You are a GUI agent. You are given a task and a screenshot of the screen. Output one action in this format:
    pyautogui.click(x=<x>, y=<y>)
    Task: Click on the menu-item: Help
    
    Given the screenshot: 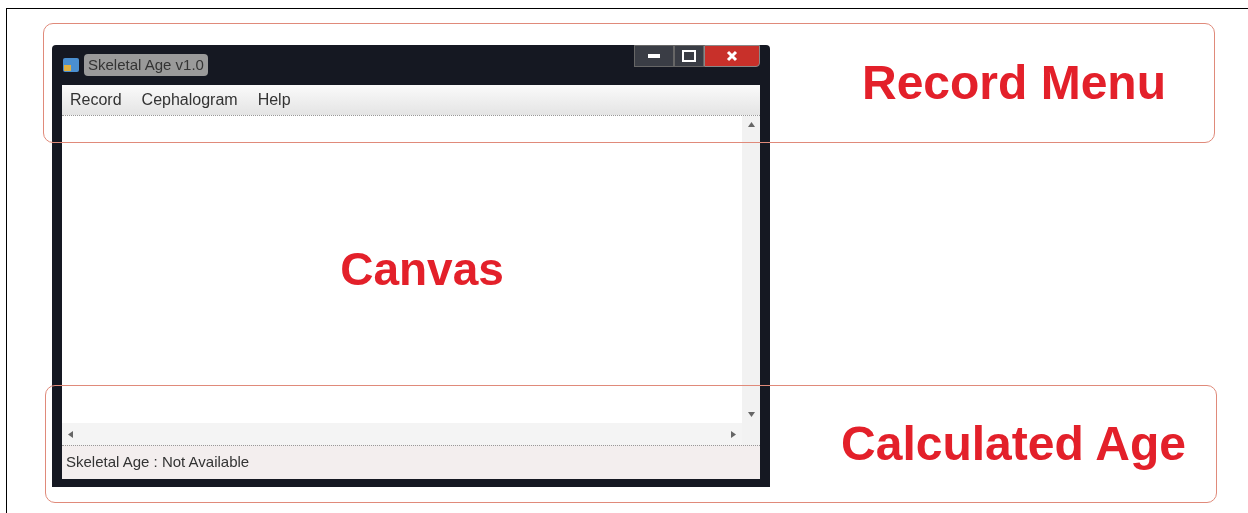 What is the action you would take?
    pyautogui.click(x=274, y=100)
    